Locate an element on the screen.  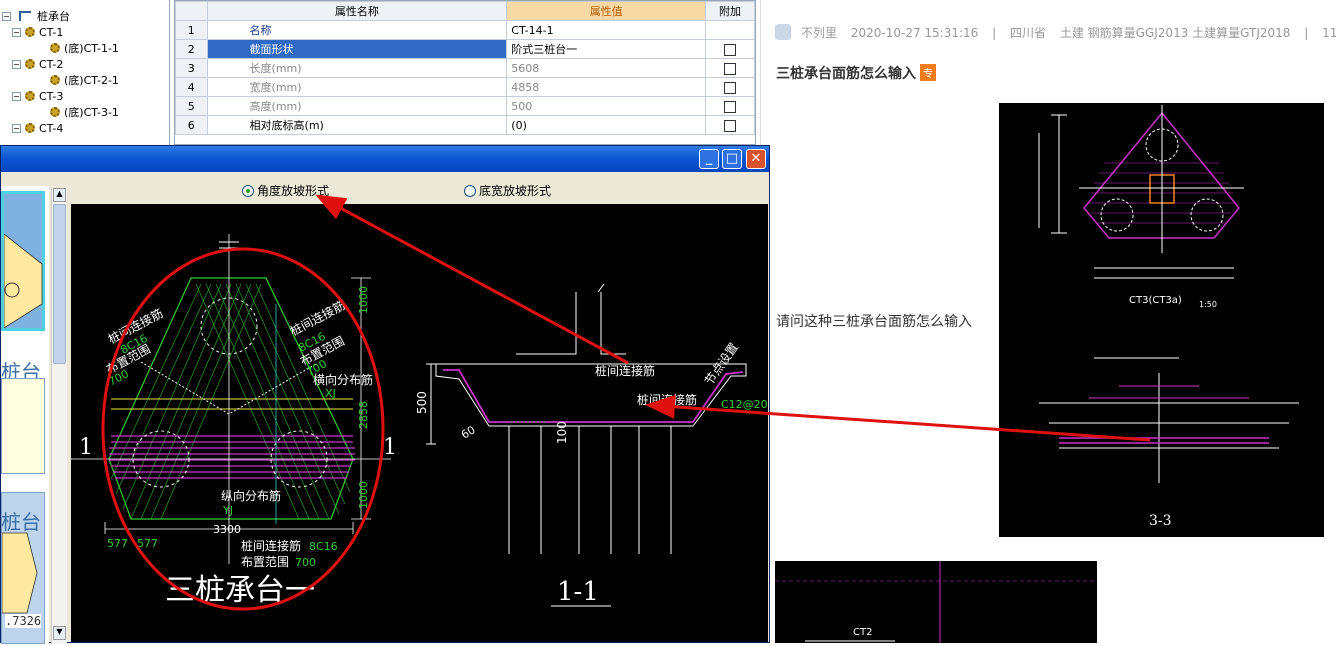
tree-subitem-label: (底)CT-3-1 is located at coordinates (91, 112).